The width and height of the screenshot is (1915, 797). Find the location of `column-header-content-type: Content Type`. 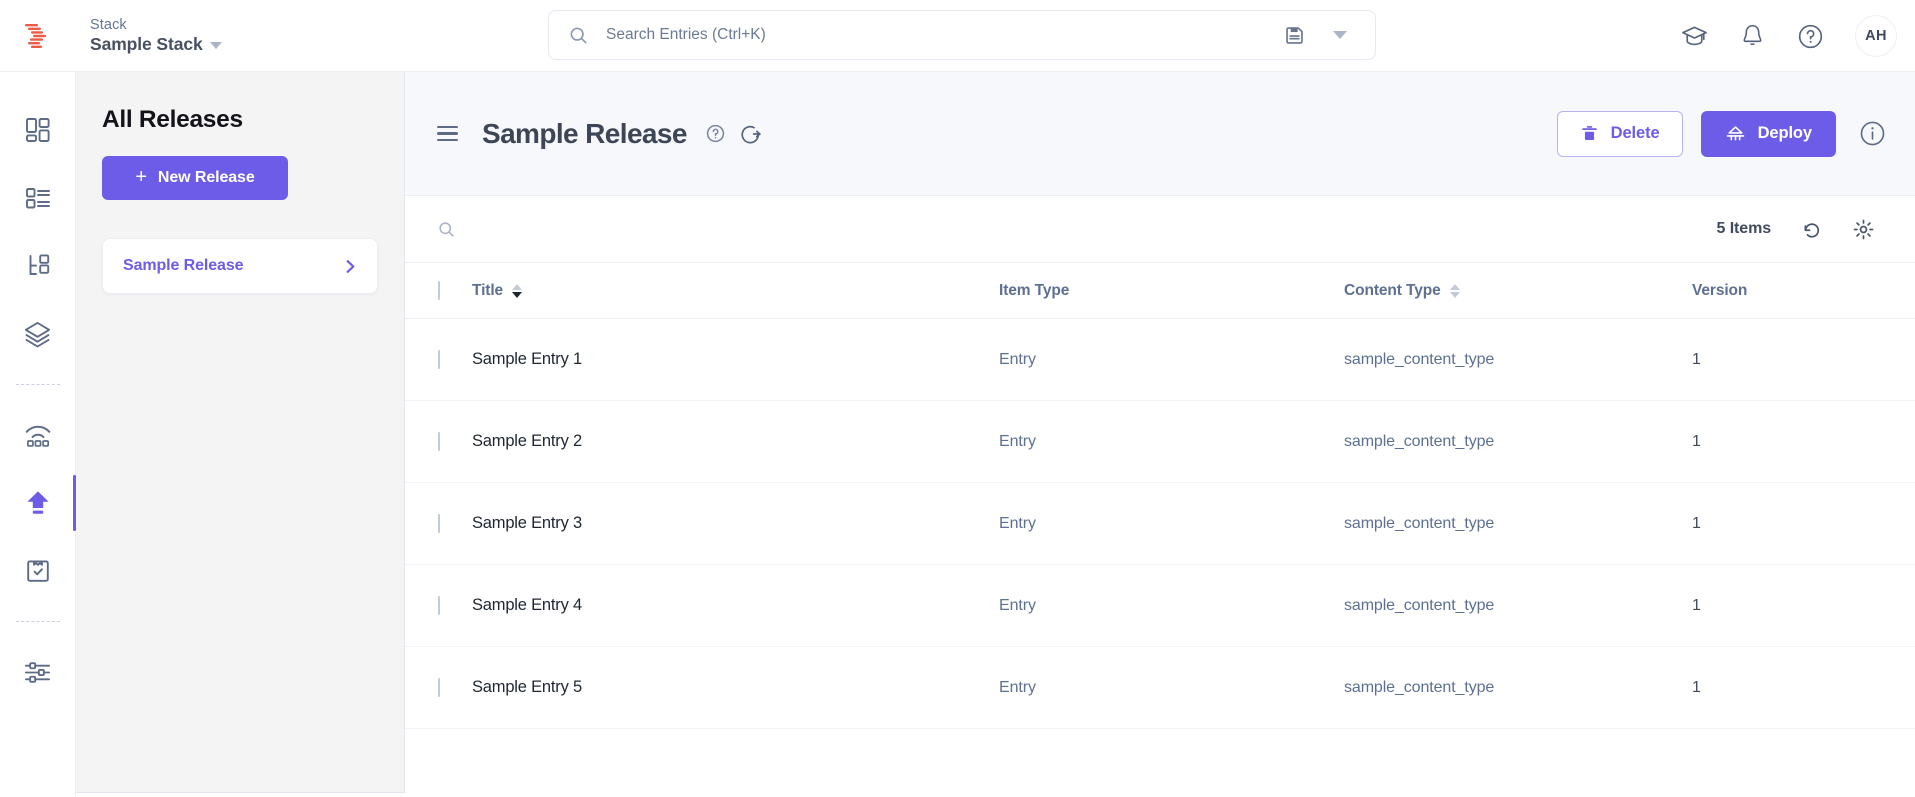

column-header-content-type: Content Type is located at coordinates (1518, 291).